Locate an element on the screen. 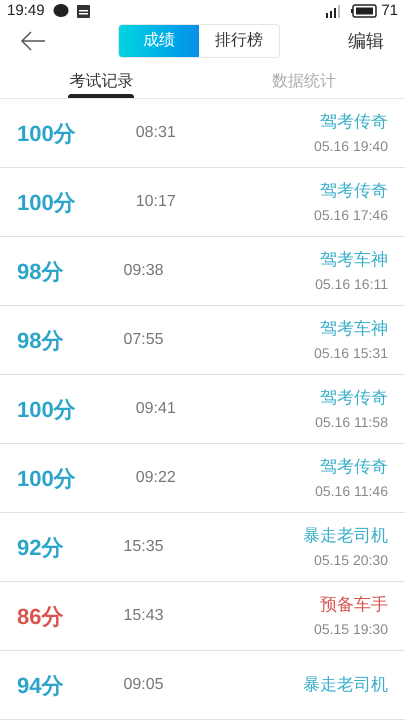 The image size is (405, 720). duration: 09:05 is located at coordinates (143, 685).